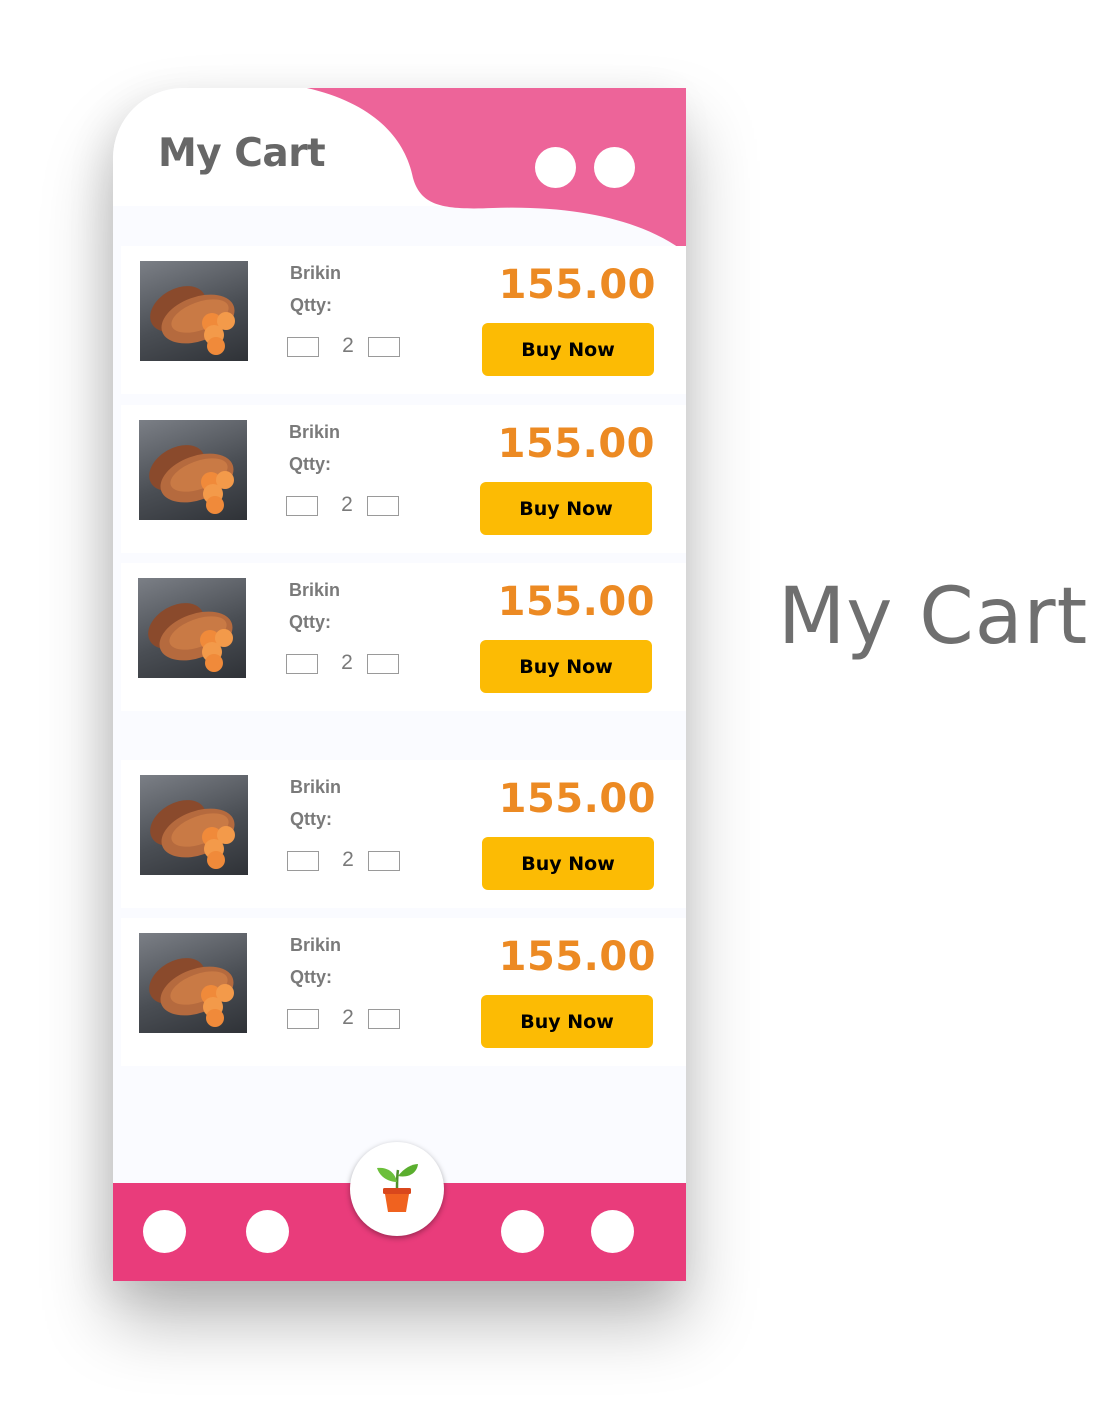 The image size is (1094, 1420). Describe the element at coordinates (933, 617) in the screenshot. I see `side-caption: My Cart` at that location.